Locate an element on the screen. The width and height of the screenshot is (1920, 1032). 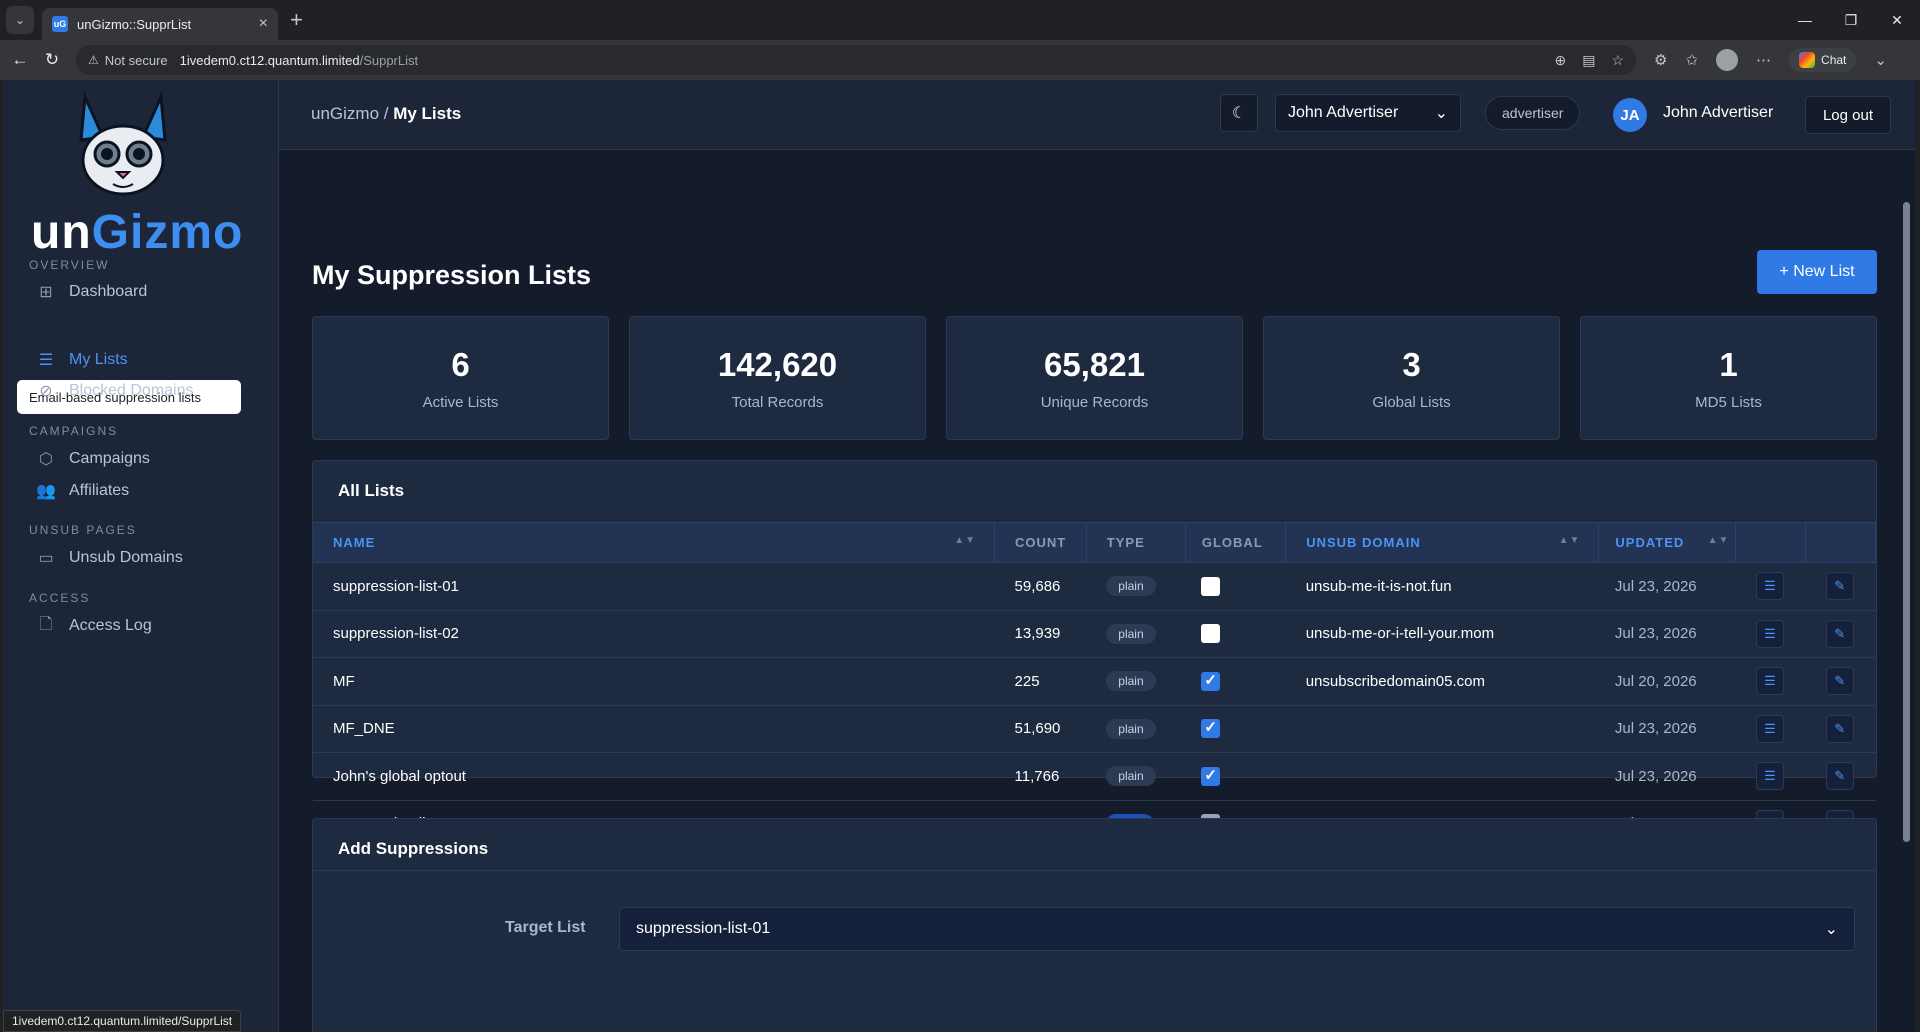
bookmark-star-icon: ☆ is located at coordinates (1617, 60).